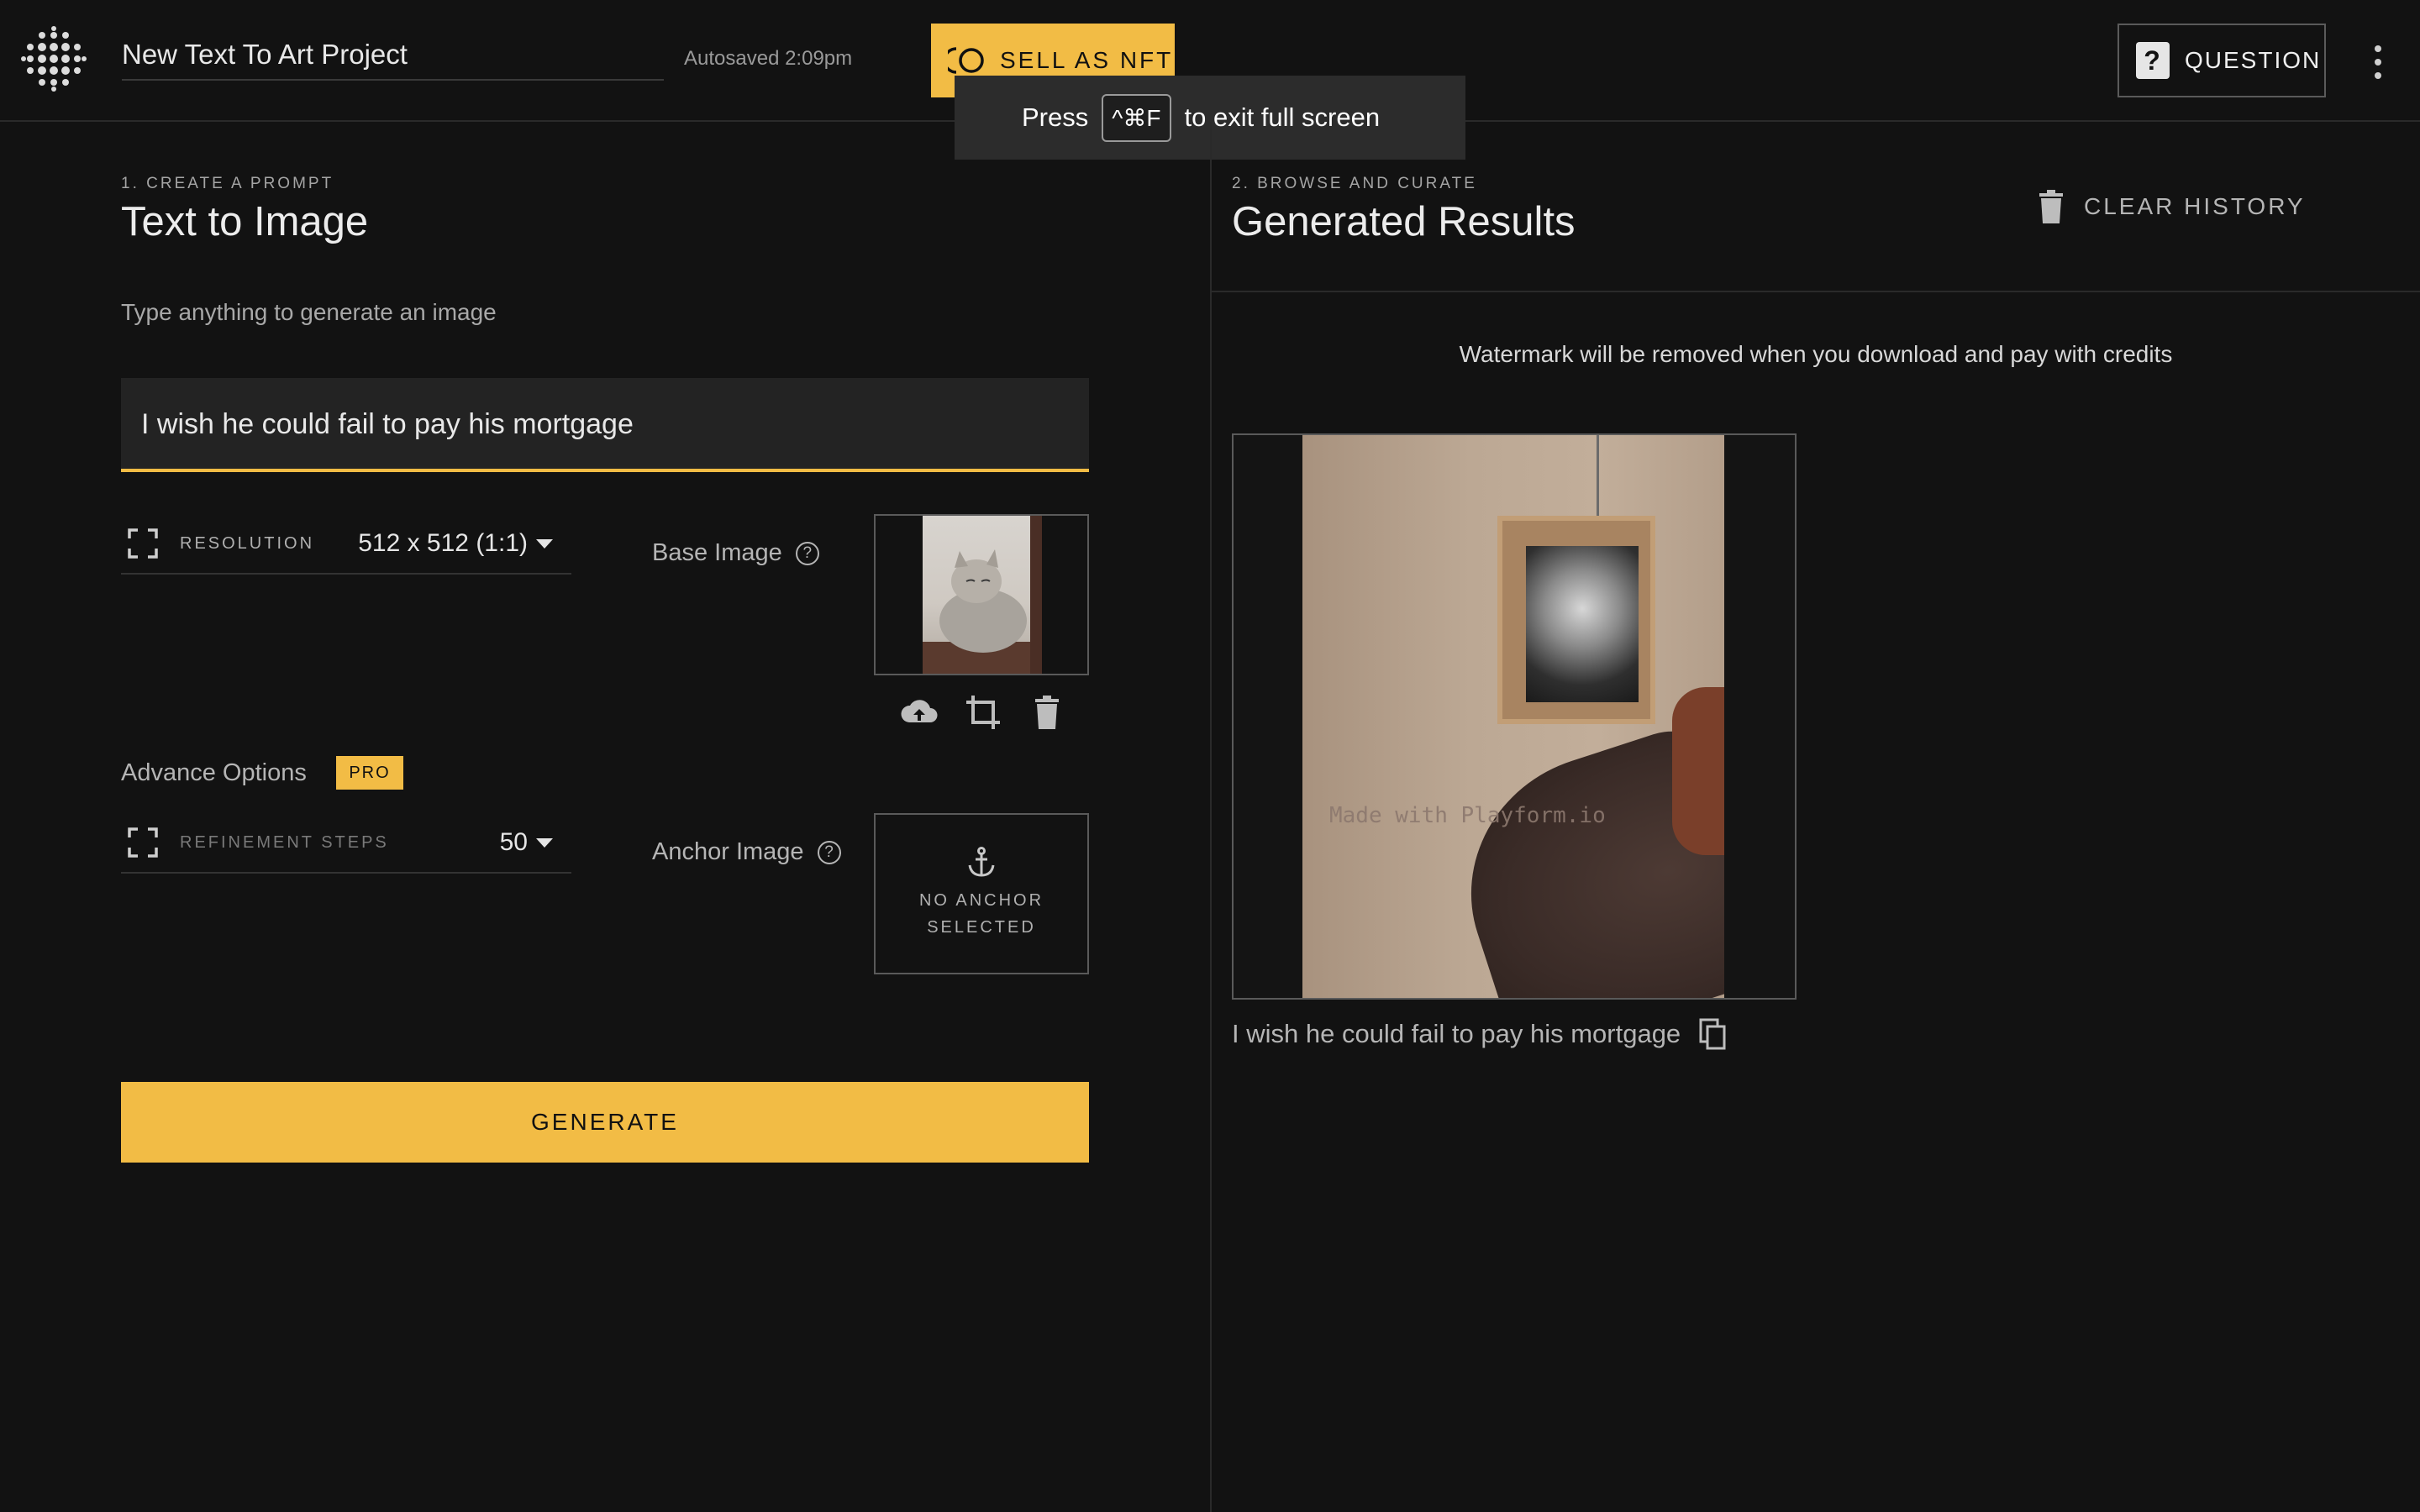 Image resolution: width=2420 pixels, height=1512 pixels. What do you see at coordinates (284, 842) in the screenshot?
I see `refinement-steps-label: REFINEMENT STEPS` at bounding box center [284, 842].